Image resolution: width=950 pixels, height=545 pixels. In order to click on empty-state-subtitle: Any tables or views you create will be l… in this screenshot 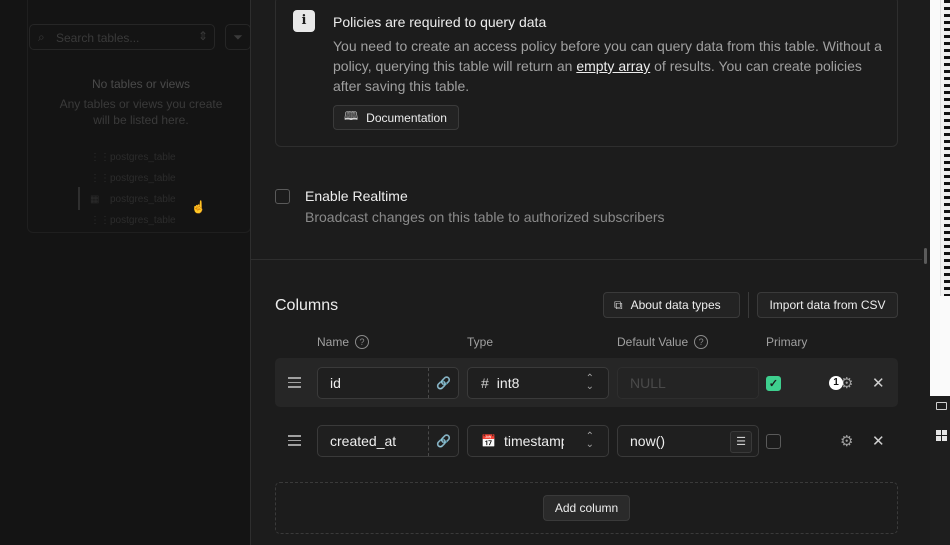, I will do `click(141, 112)`.